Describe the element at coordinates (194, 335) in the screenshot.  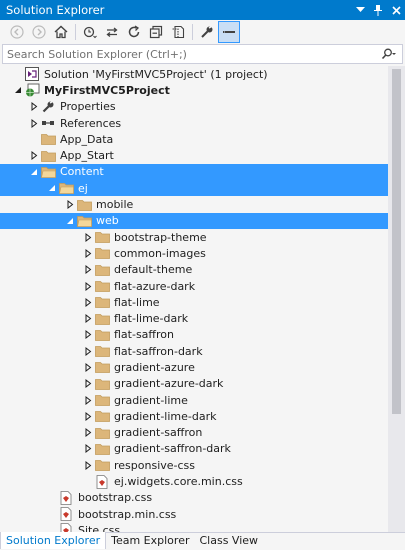
I see `tree-node: flat-saffron` at that location.